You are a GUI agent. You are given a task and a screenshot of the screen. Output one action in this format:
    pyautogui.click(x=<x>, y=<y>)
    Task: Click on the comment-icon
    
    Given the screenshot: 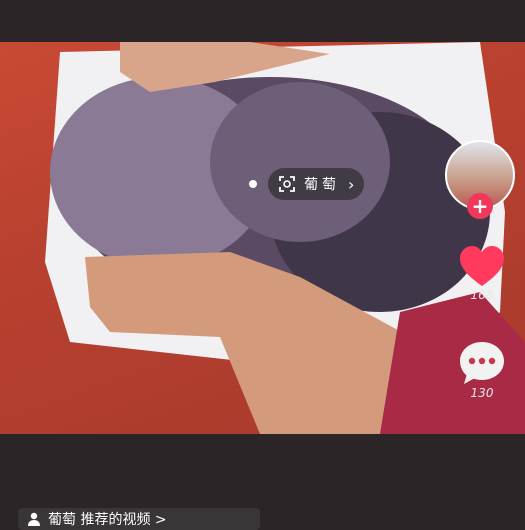 What is the action you would take?
    pyautogui.click(x=482, y=363)
    